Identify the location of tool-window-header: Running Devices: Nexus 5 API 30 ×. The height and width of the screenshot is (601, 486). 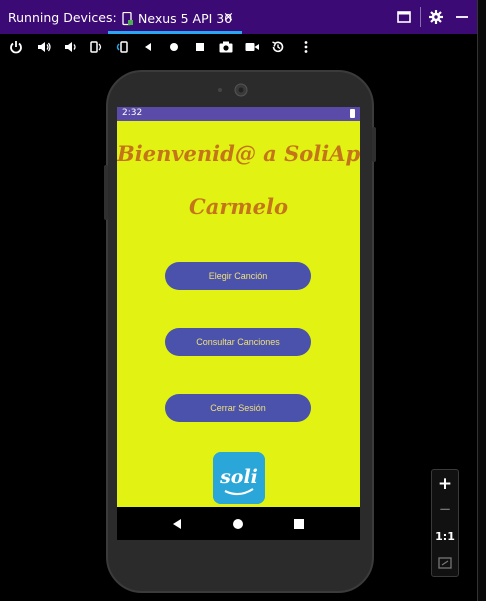
(238, 17).